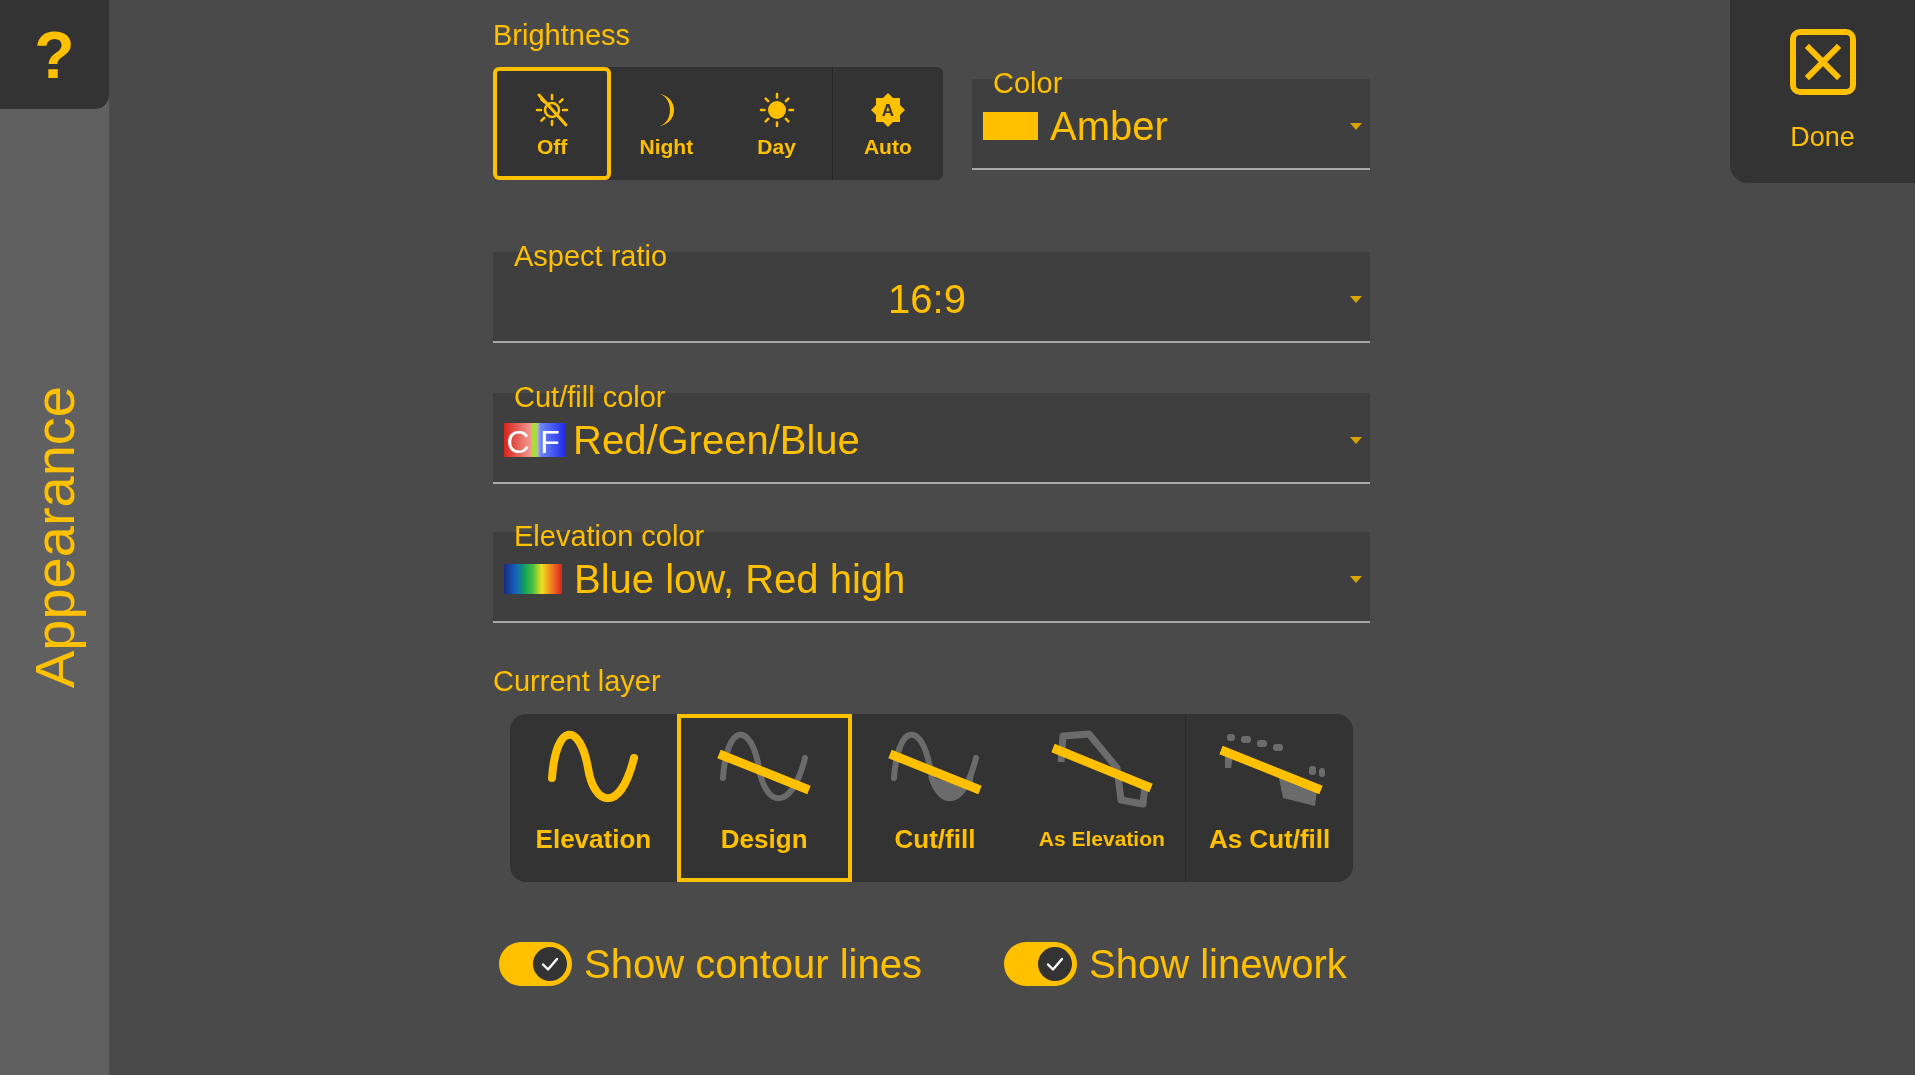 Image resolution: width=1915 pixels, height=1075 pixels. I want to click on mode-button: A Auto, so click(887, 123).